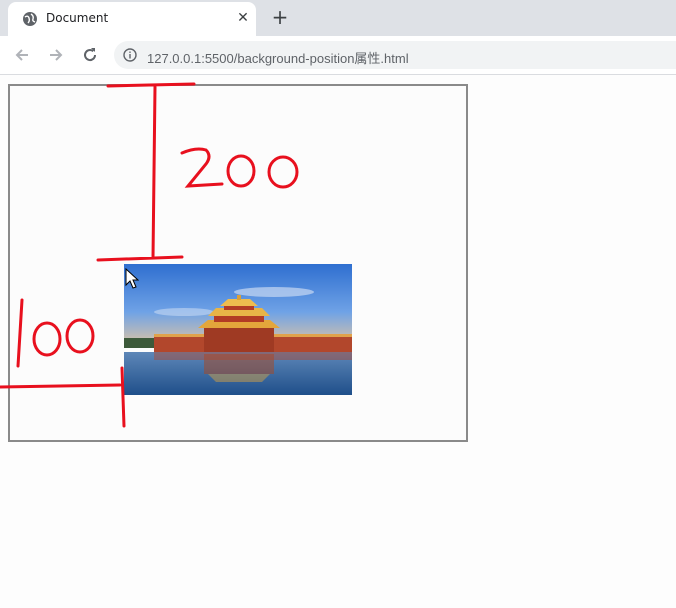 The height and width of the screenshot is (608, 676). I want to click on reload-icon, so click(90, 55).